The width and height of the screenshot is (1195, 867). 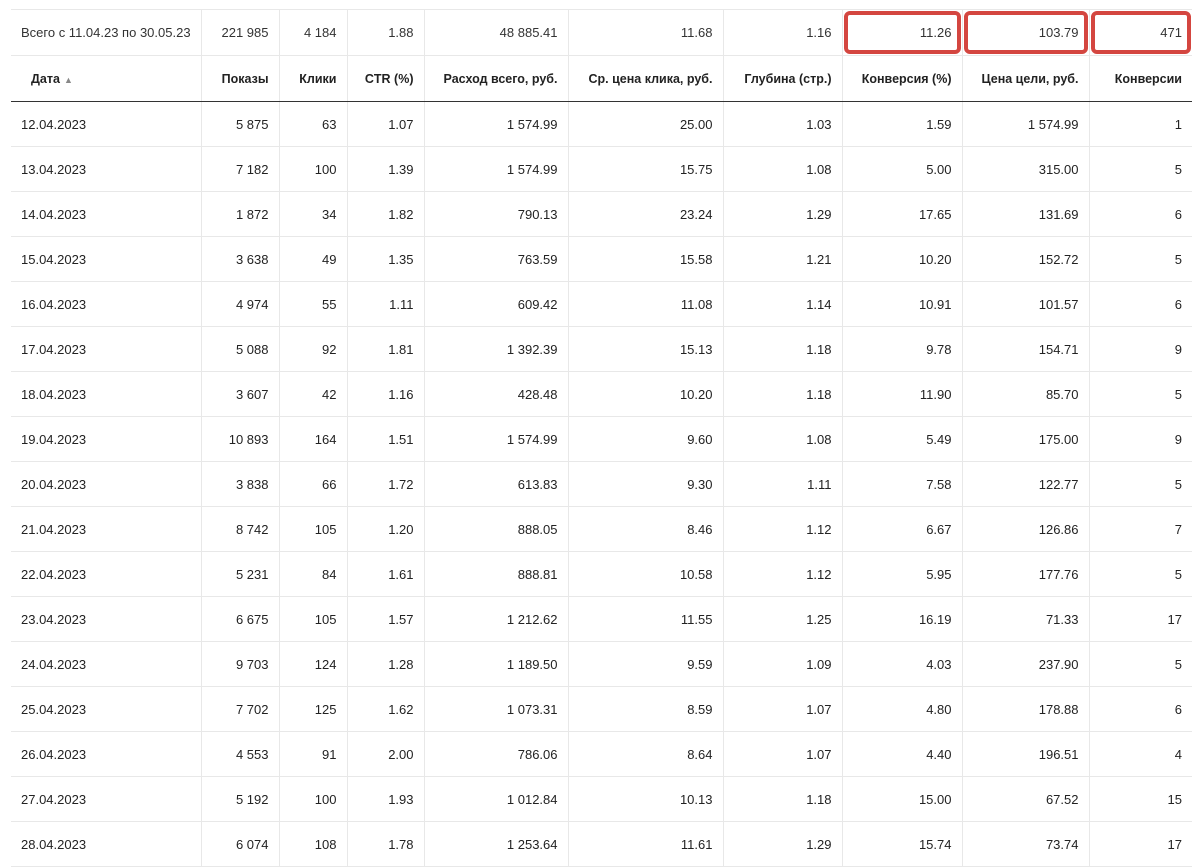 What do you see at coordinates (1140, 799) in the screenshot?
I see `cell-conversions: 15` at bounding box center [1140, 799].